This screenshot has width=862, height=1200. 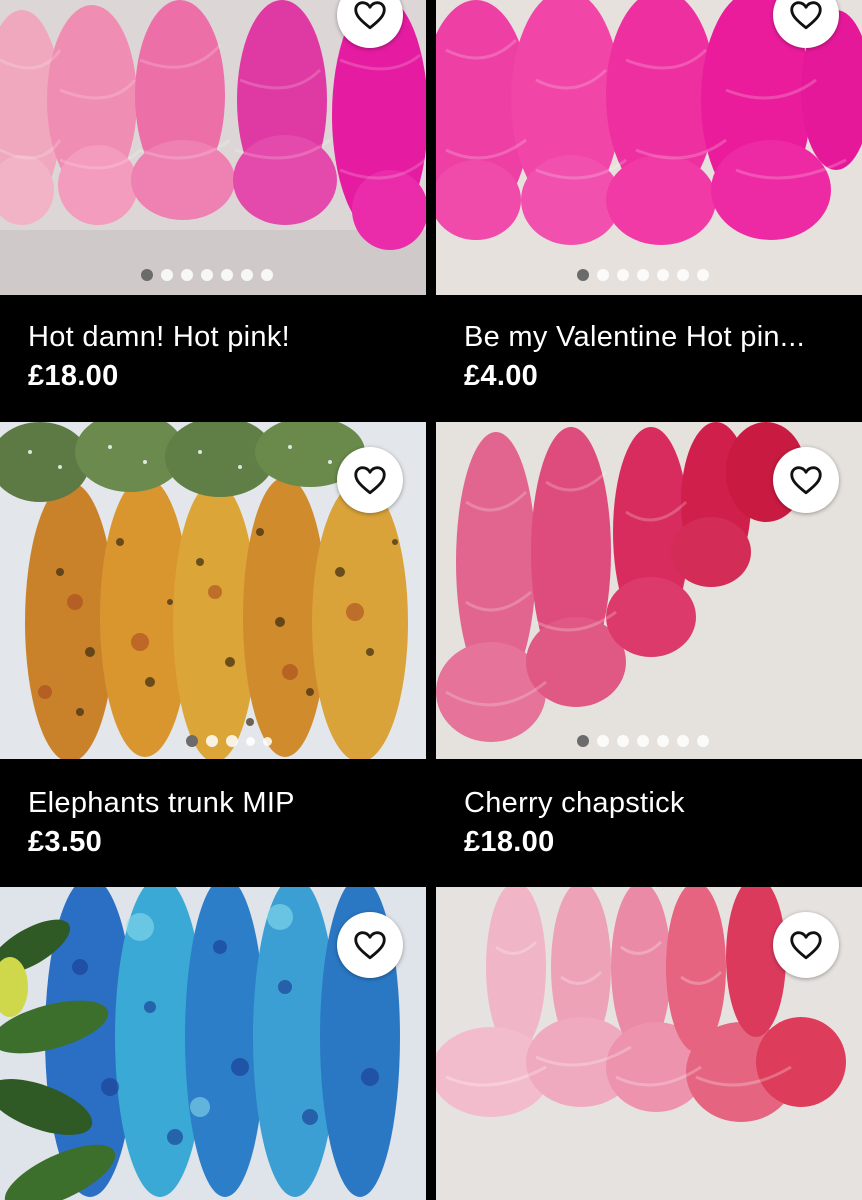 What do you see at coordinates (218, 337) in the screenshot?
I see `listing-title: Hot damn! Hot pink!` at bounding box center [218, 337].